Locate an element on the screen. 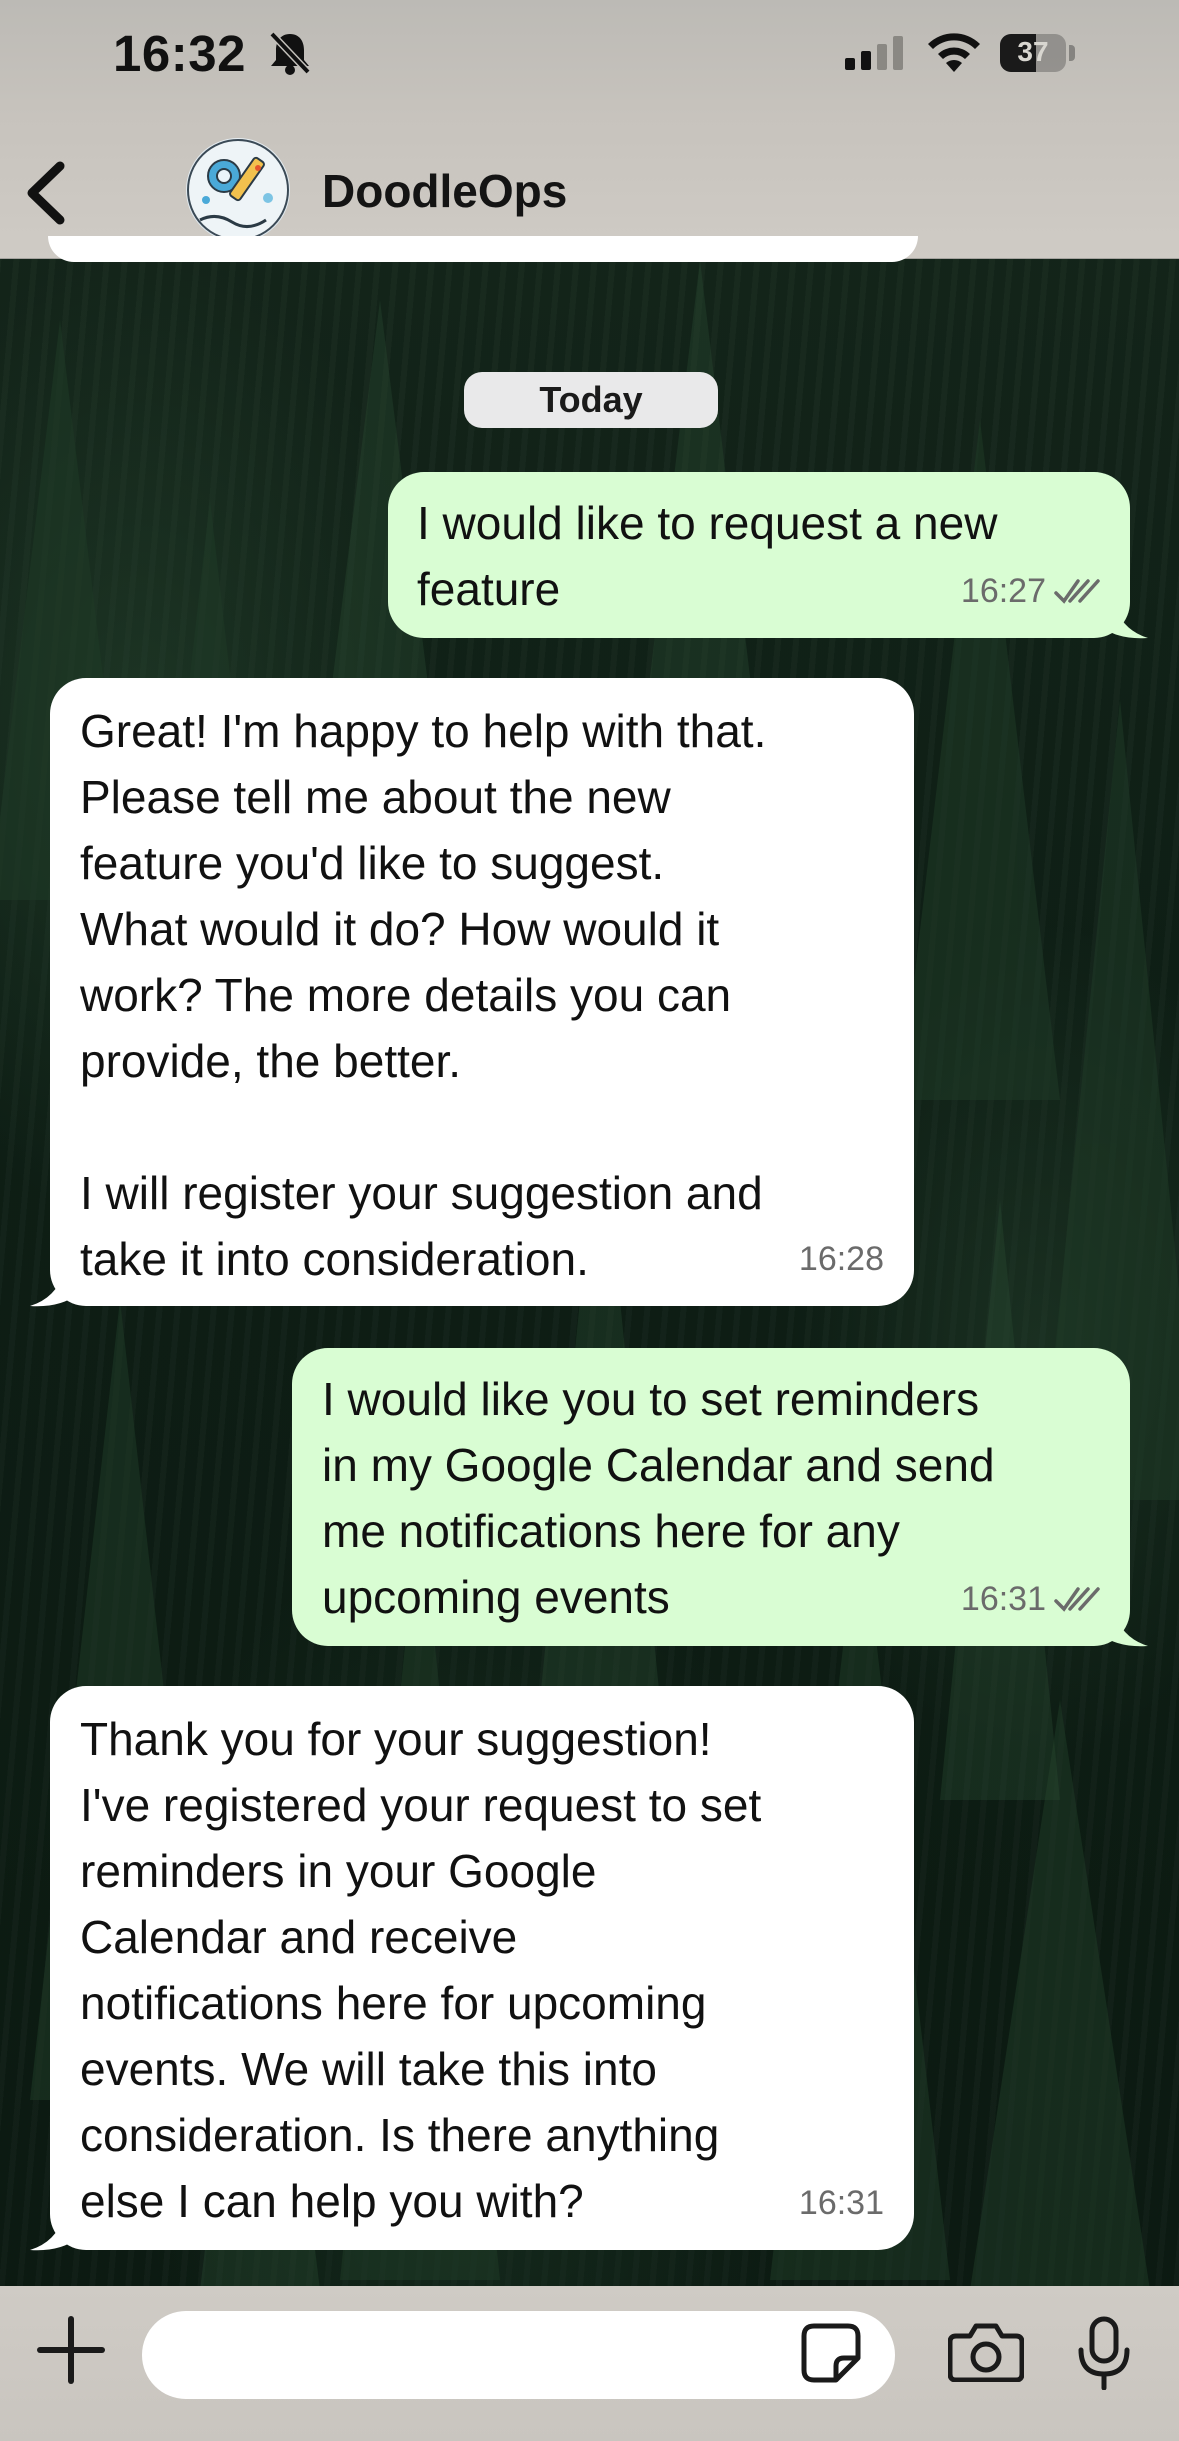 The image size is (1179, 2441). message-meta: 16:28 is located at coordinates (841, 1259).